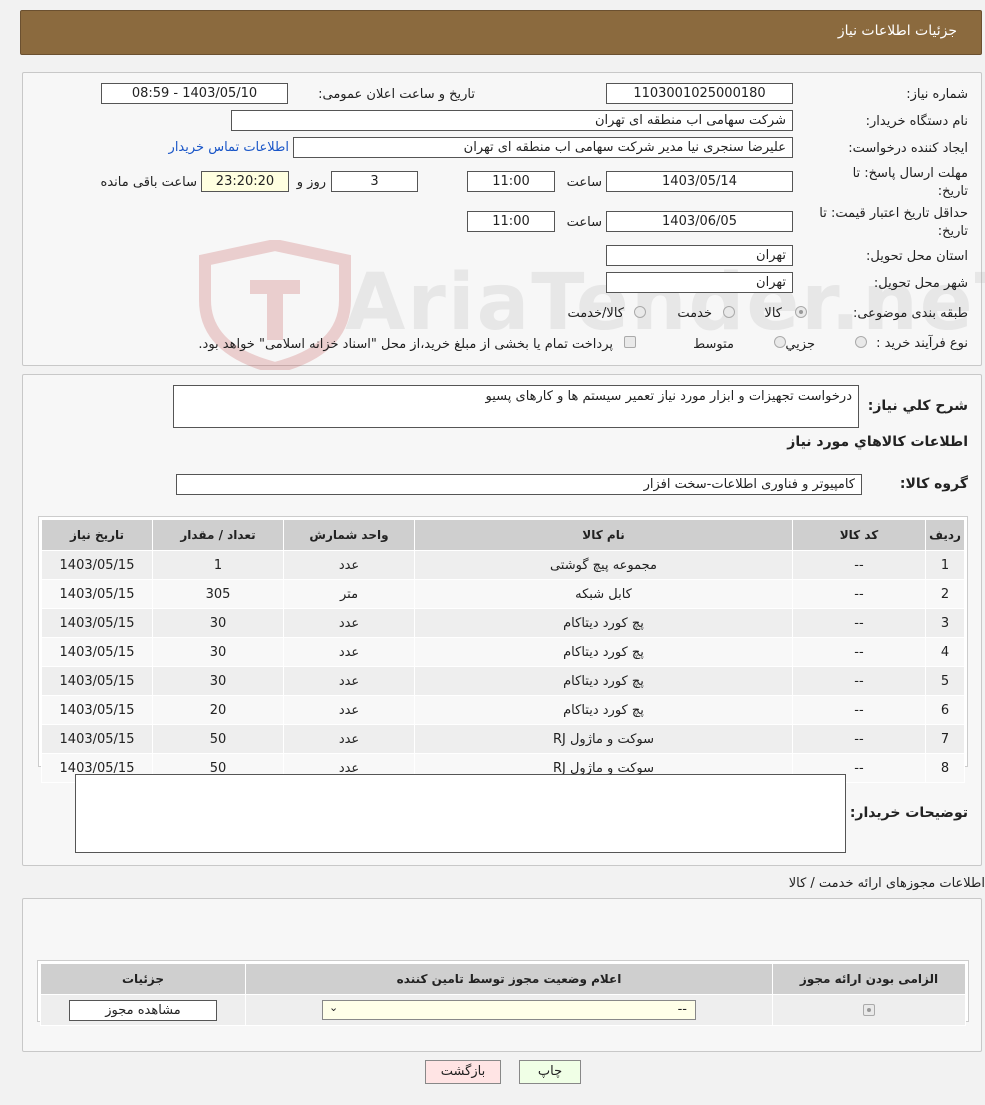  Describe the element at coordinates (800, 344) in the screenshot. I see `process-small-label: جزیي` at that location.